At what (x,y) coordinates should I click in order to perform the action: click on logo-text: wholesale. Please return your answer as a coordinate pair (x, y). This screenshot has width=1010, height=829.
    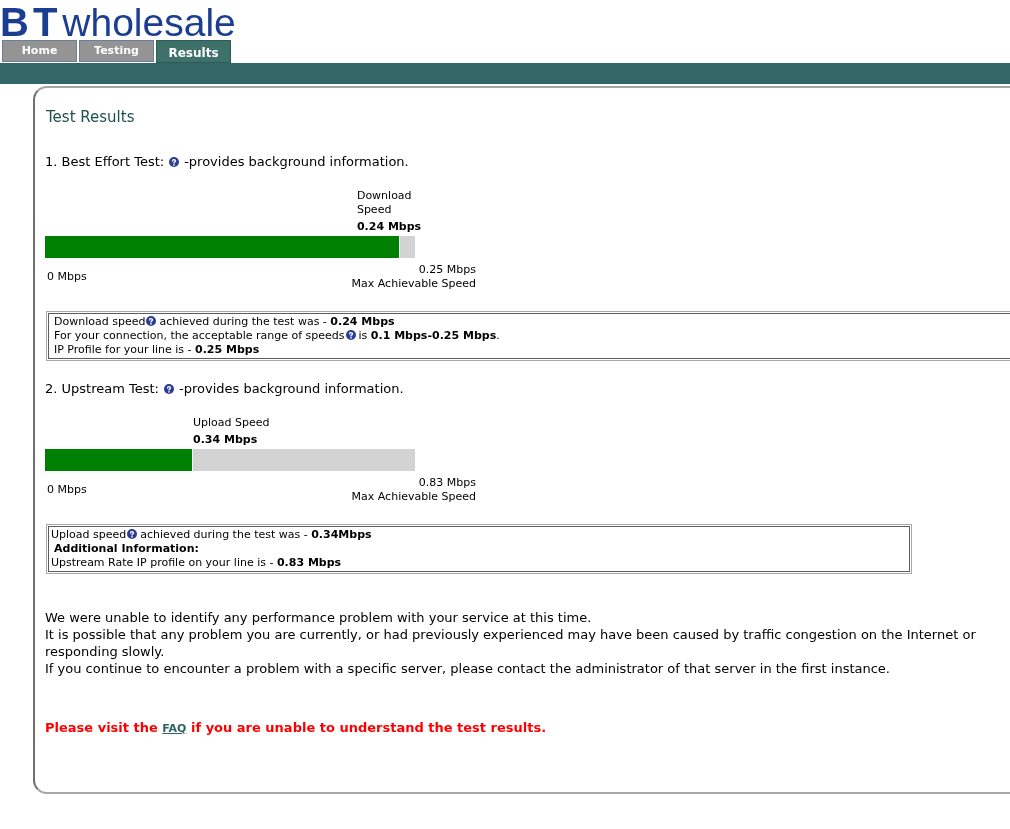
    Looking at the image, I should click on (149, 22).